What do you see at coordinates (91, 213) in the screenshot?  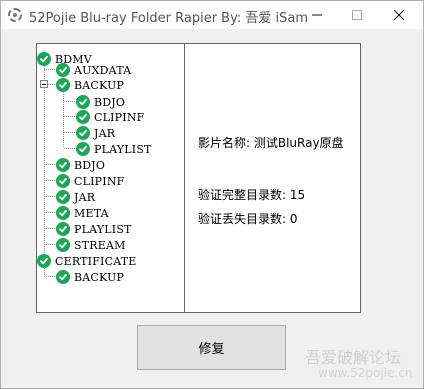 I see `tree-item-label: META` at bounding box center [91, 213].